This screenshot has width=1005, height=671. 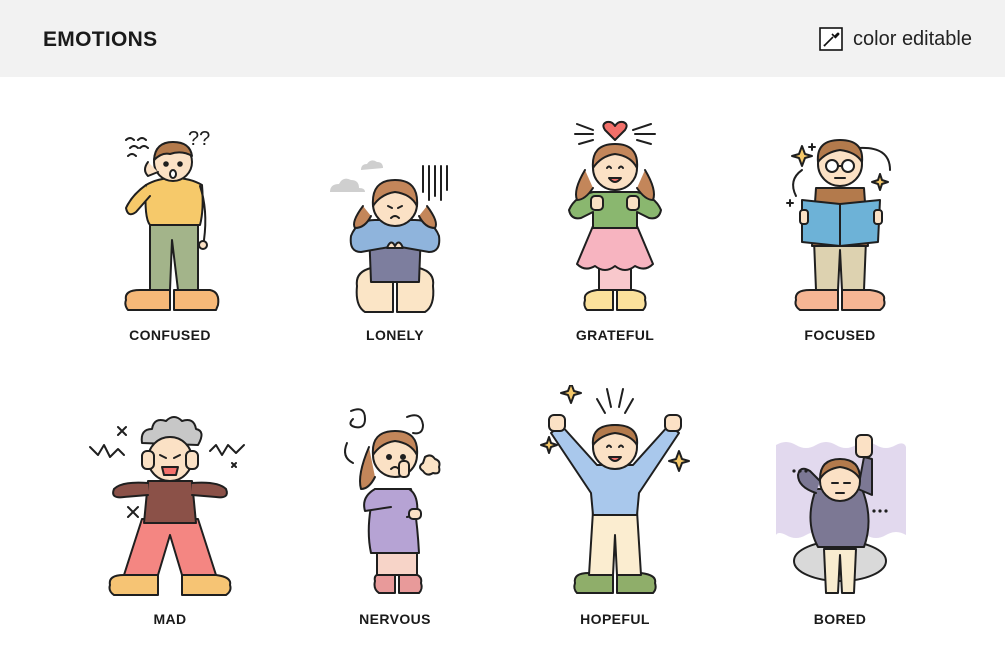 I want to click on badge-label: color editable, so click(x=912, y=38).